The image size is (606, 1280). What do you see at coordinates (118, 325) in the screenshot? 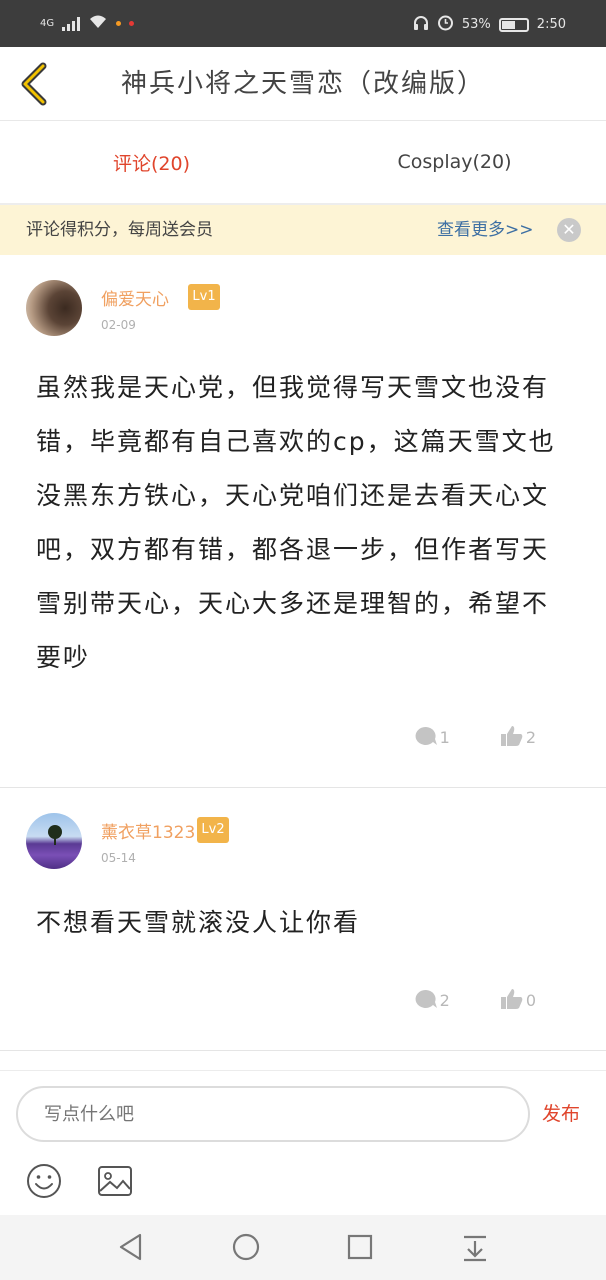
I see `comment-date: 02-09` at bounding box center [118, 325].